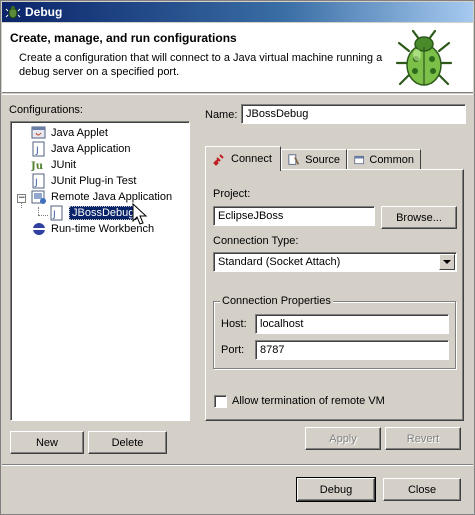 This screenshot has width=475, height=515. I want to click on connection-type-value: Standard (Socket Attach), so click(279, 262).